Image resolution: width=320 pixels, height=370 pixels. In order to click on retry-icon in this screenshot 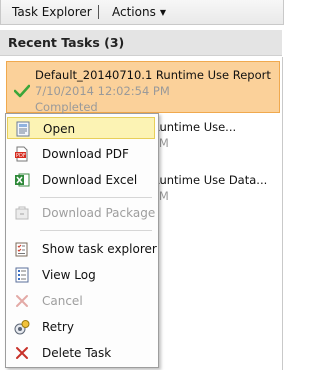, I will do `click(22, 327)`.